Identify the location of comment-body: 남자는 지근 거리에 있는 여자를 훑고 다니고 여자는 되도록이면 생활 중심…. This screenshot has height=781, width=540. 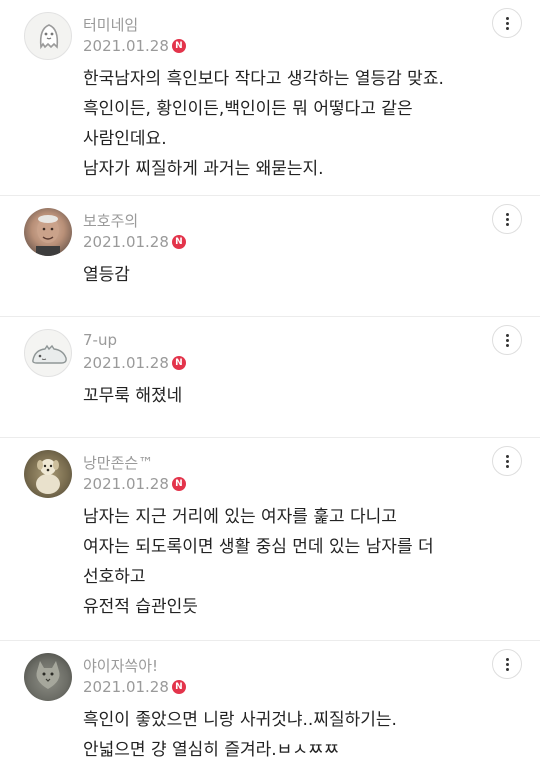
(299, 562).